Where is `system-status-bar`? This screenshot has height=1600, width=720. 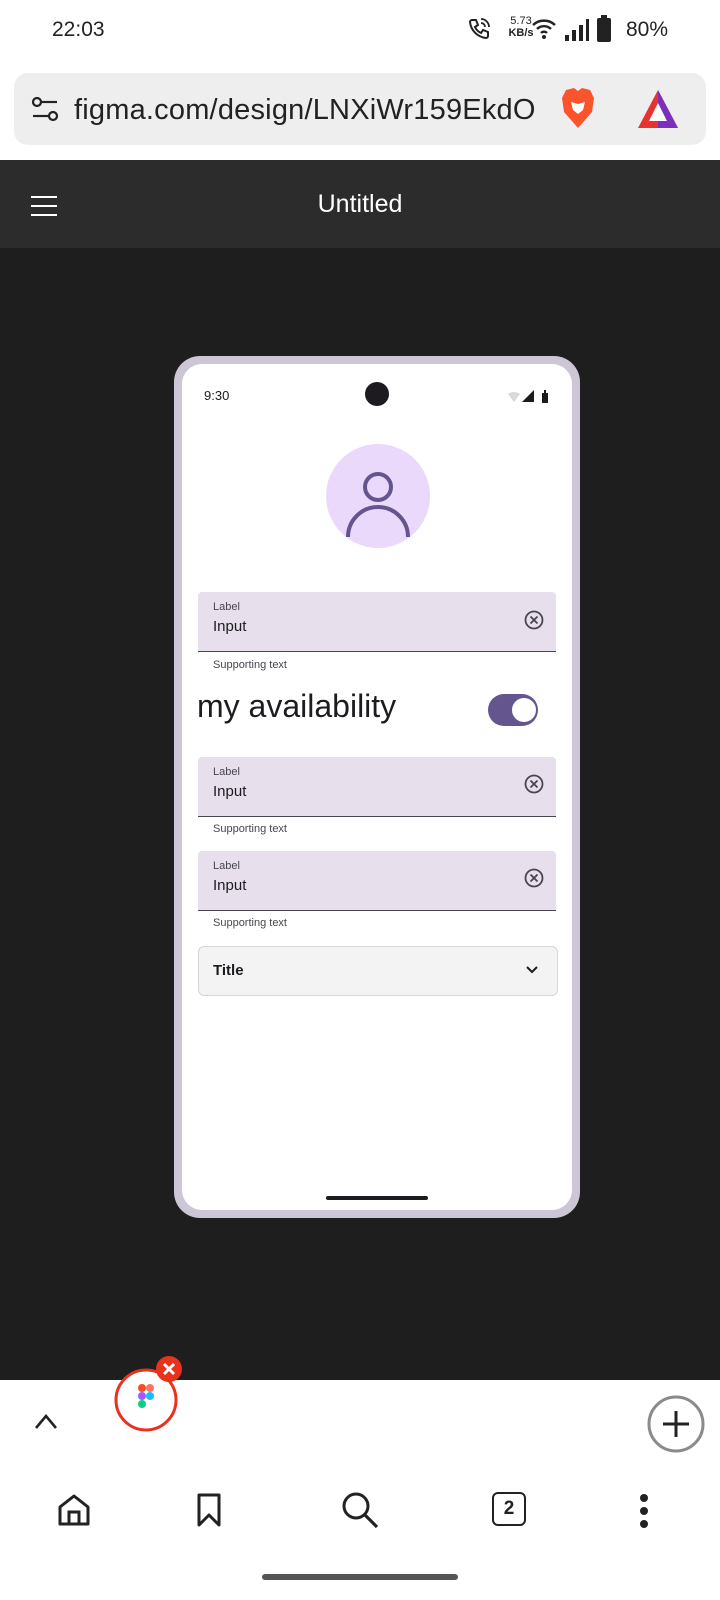 system-status-bar is located at coordinates (360, 31).